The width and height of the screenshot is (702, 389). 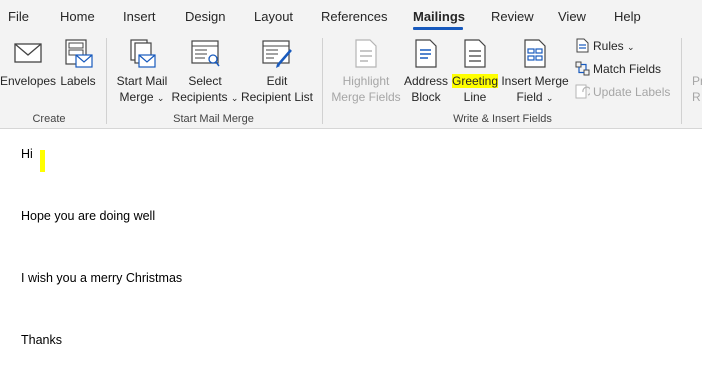 I want to click on edit-recipient-list-label-2: Recipient List, so click(x=277, y=97).